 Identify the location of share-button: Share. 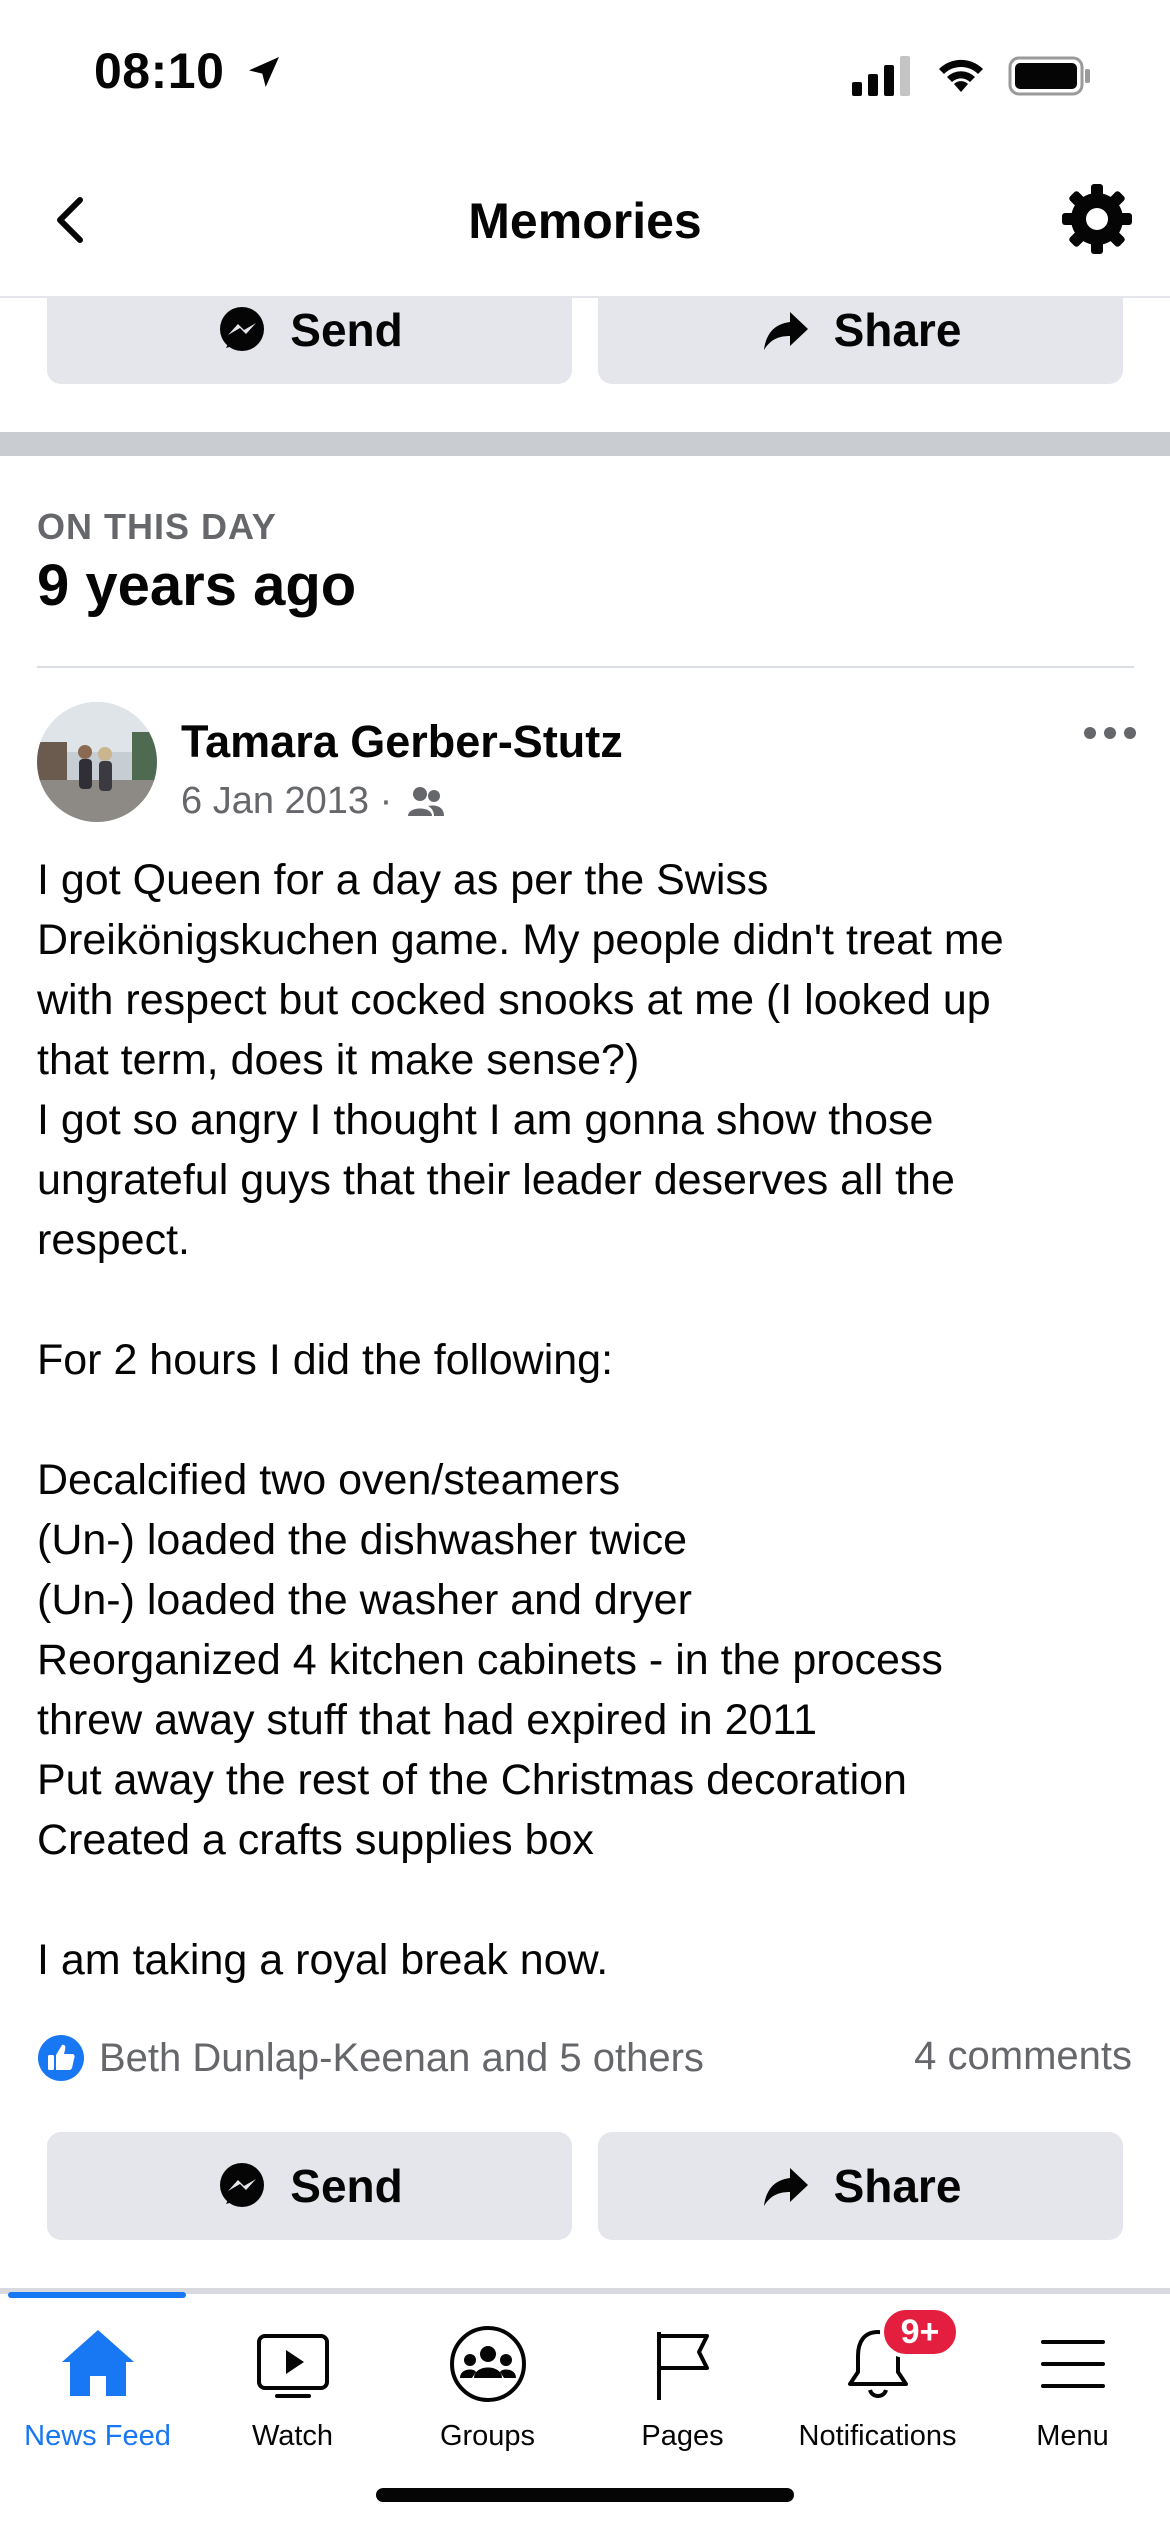
(860, 2186).